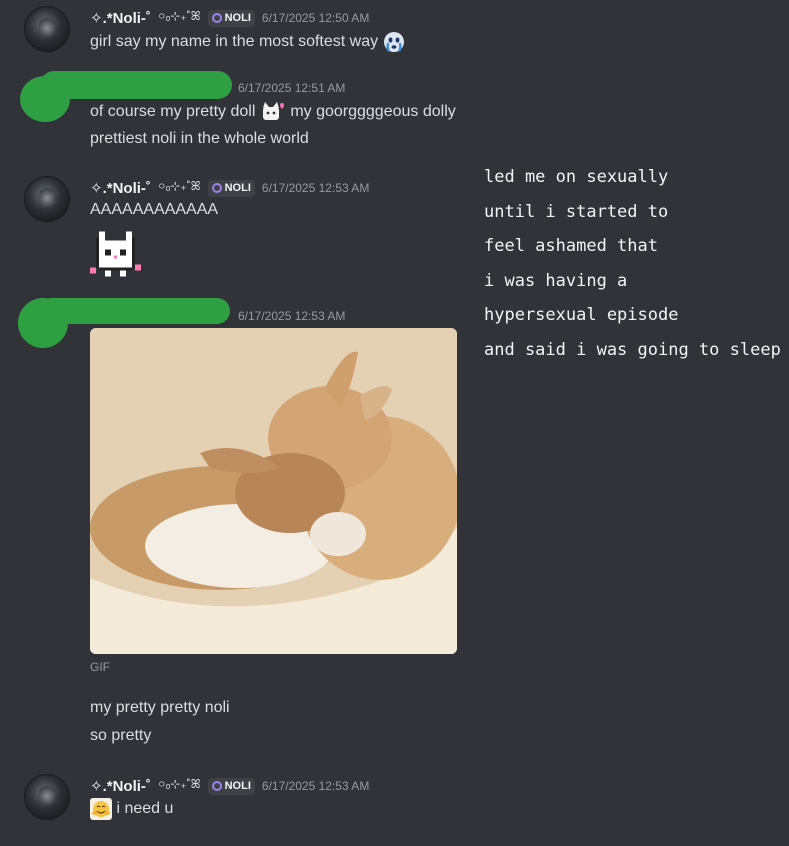 This screenshot has height=846, width=789. Describe the element at coordinates (556, 280) in the screenshot. I see `overlay-line: i was having a` at that location.